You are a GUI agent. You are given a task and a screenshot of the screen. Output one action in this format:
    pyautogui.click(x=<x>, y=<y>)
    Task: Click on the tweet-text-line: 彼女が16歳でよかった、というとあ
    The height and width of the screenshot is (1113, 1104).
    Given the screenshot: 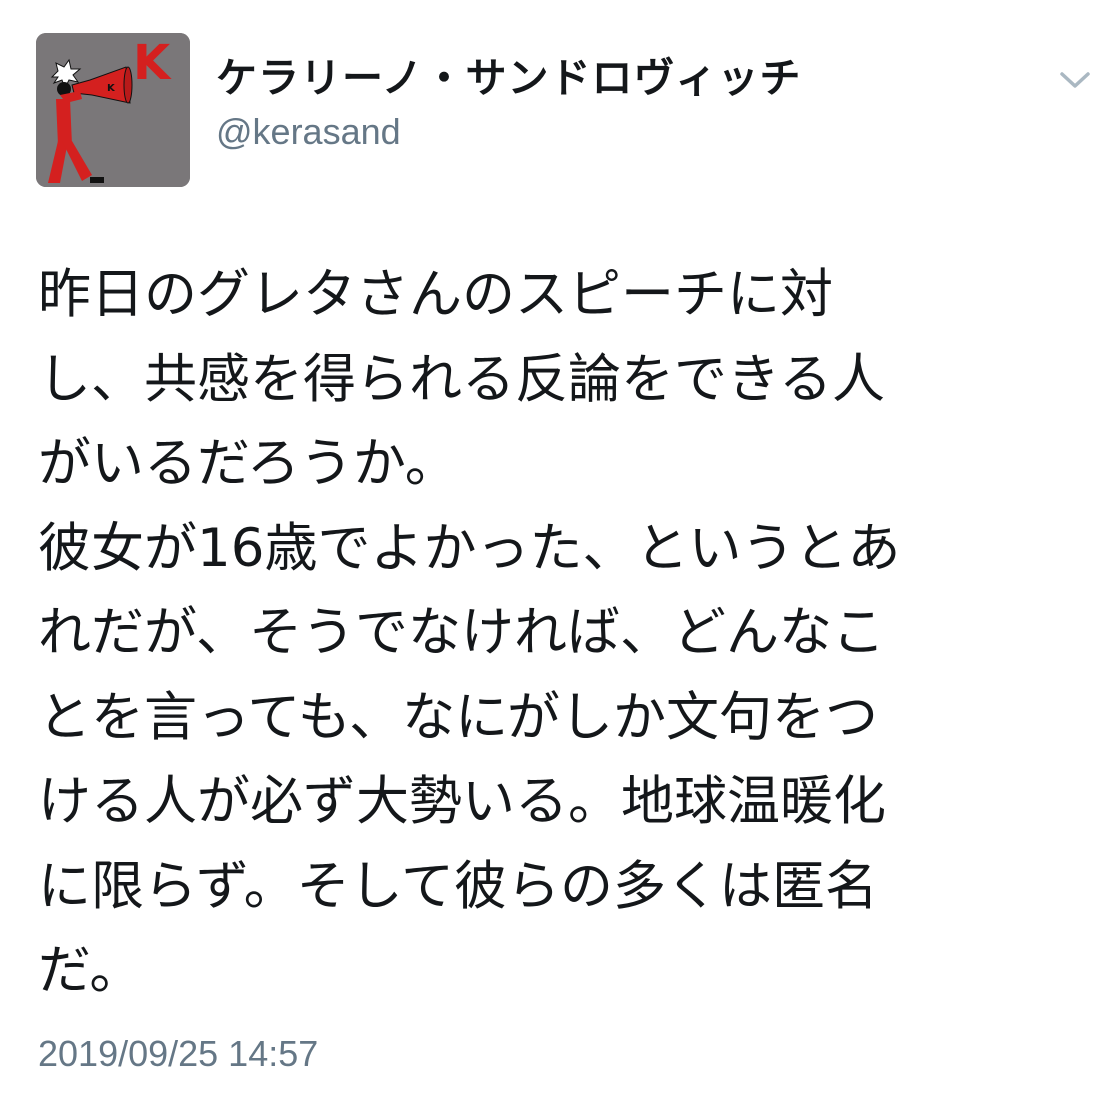 What is the action you would take?
    pyautogui.click(x=469, y=548)
    